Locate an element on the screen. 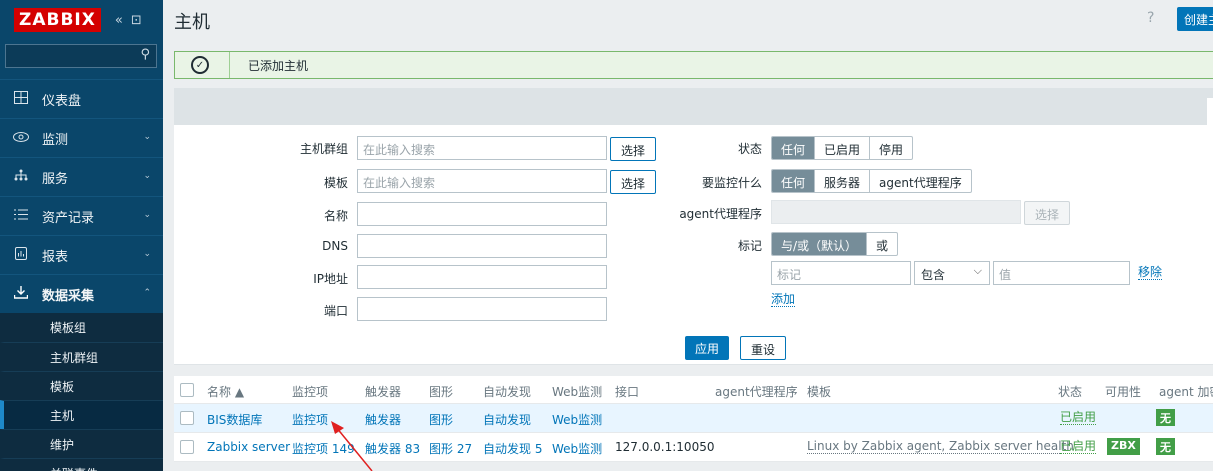  encryption-badge: 无 is located at coordinates (1165, 417).